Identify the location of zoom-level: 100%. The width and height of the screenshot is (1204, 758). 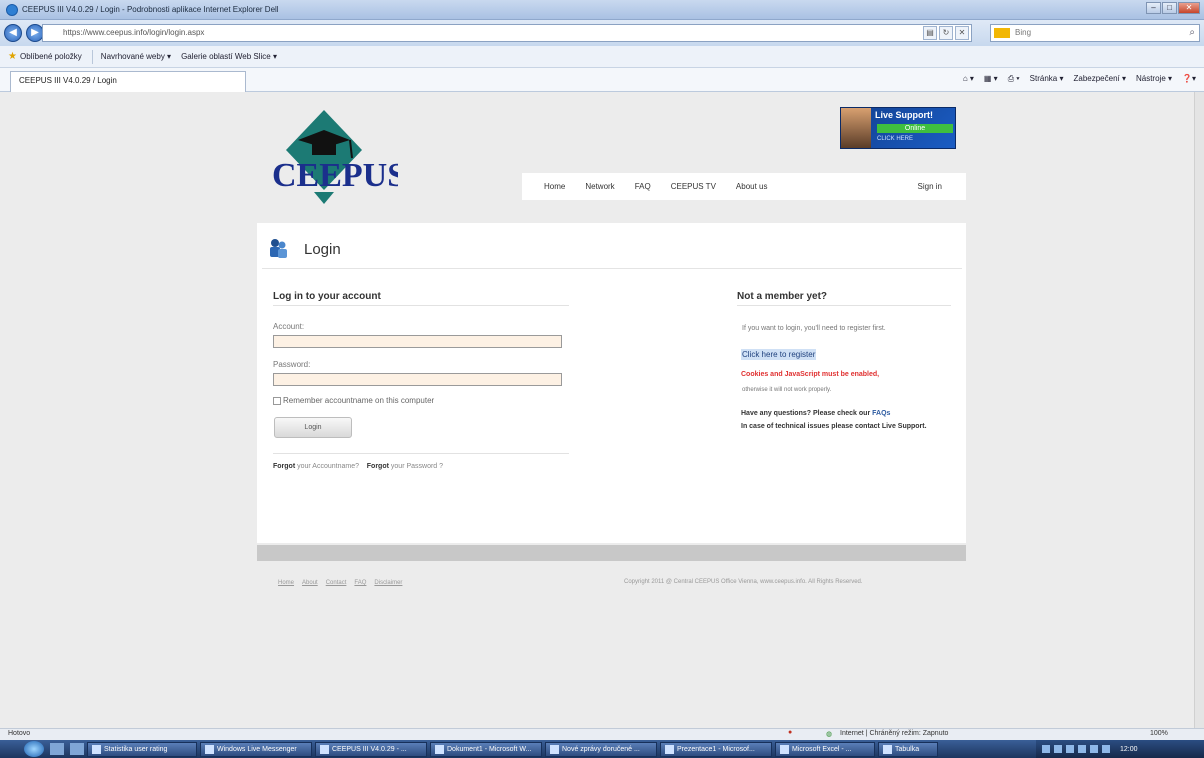
(1159, 733).